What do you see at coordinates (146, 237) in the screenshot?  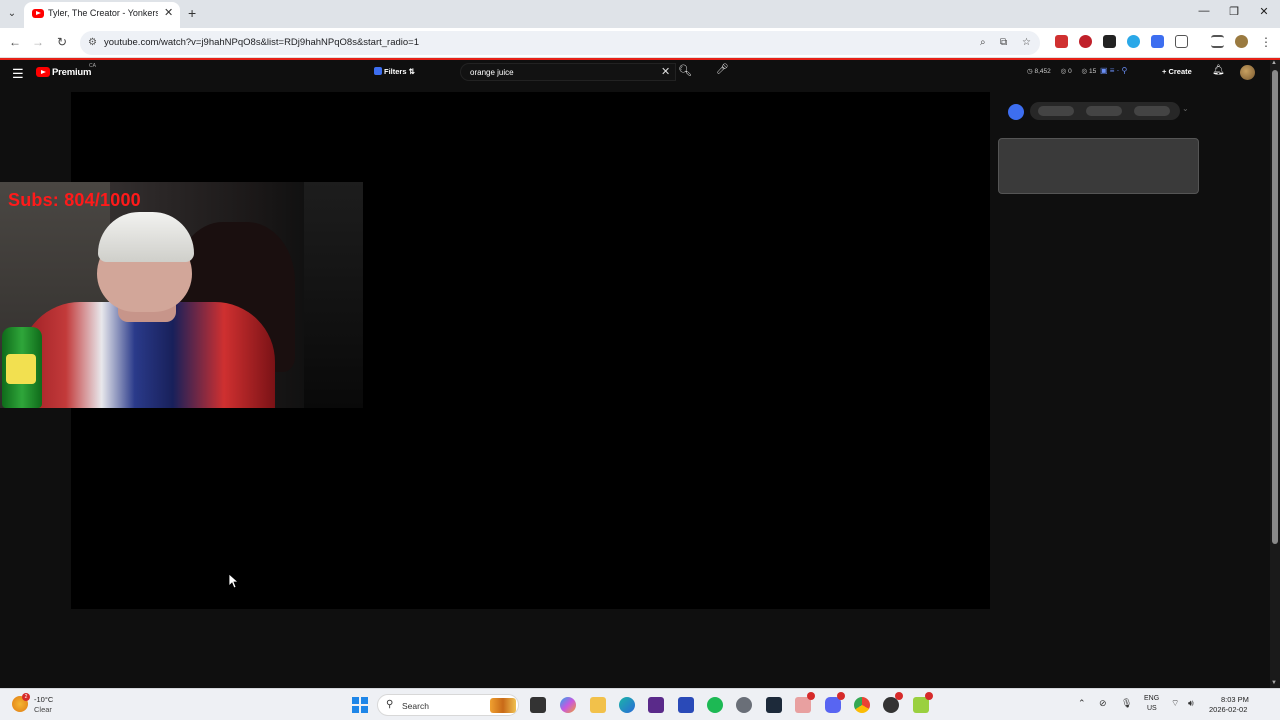 I see `streamer-beanie` at bounding box center [146, 237].